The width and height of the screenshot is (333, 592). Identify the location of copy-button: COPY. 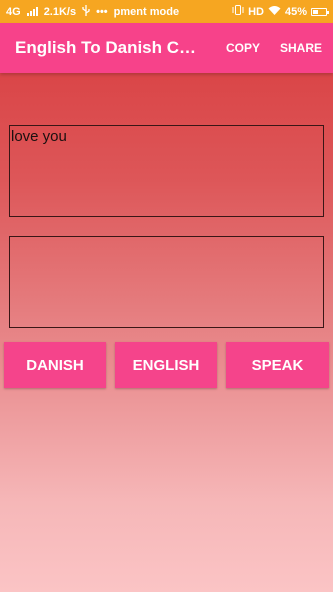
(243, 48).